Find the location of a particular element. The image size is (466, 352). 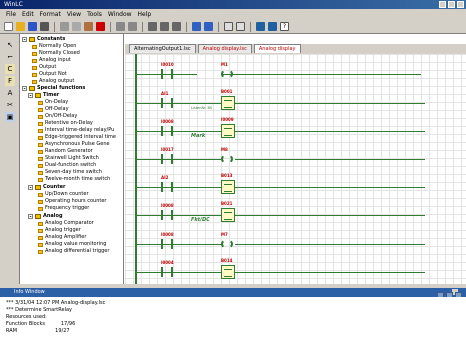

tab-analog-display: Analog display is located at coordinates (277, 48).